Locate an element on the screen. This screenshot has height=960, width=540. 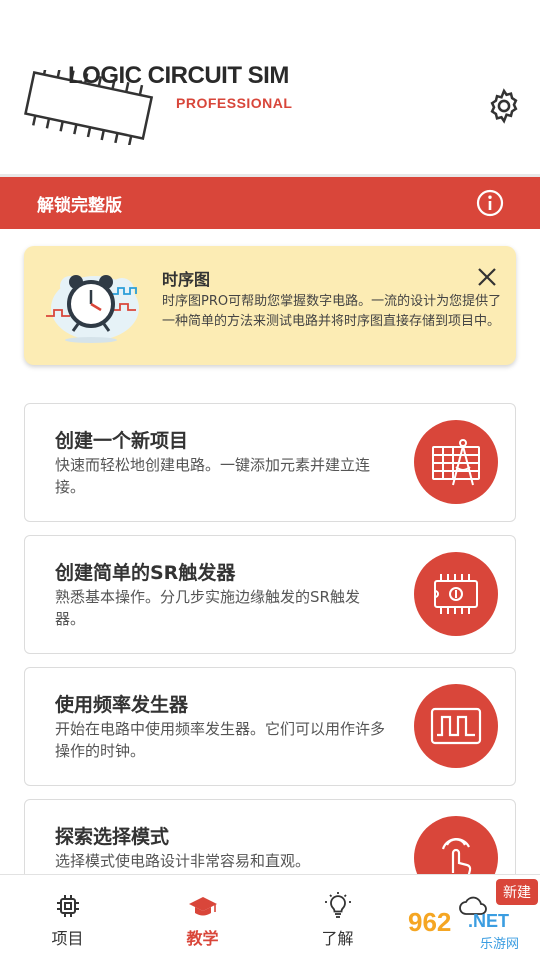
watermark-text: 乐游网 is located at coordinates (500, 944).